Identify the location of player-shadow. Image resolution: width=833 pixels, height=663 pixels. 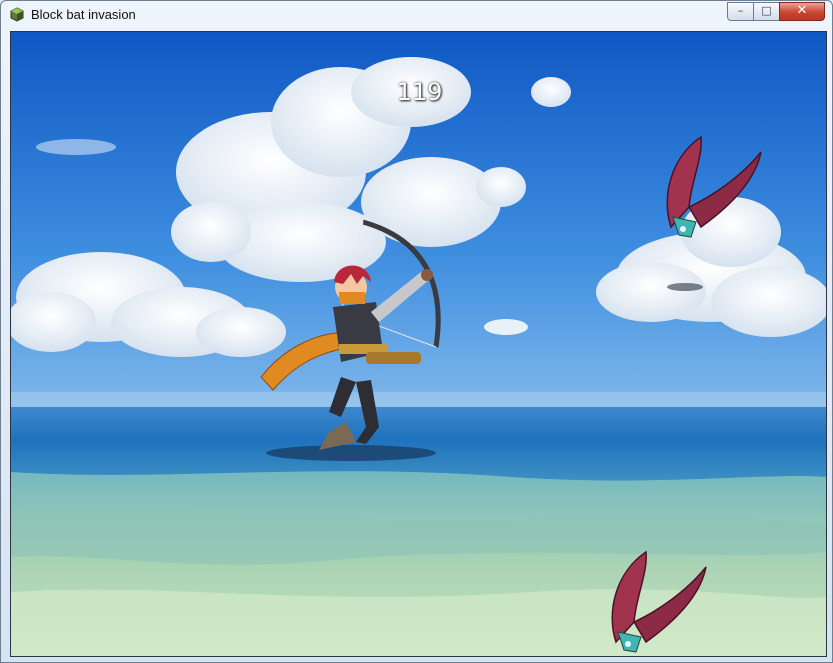
(351, 453).